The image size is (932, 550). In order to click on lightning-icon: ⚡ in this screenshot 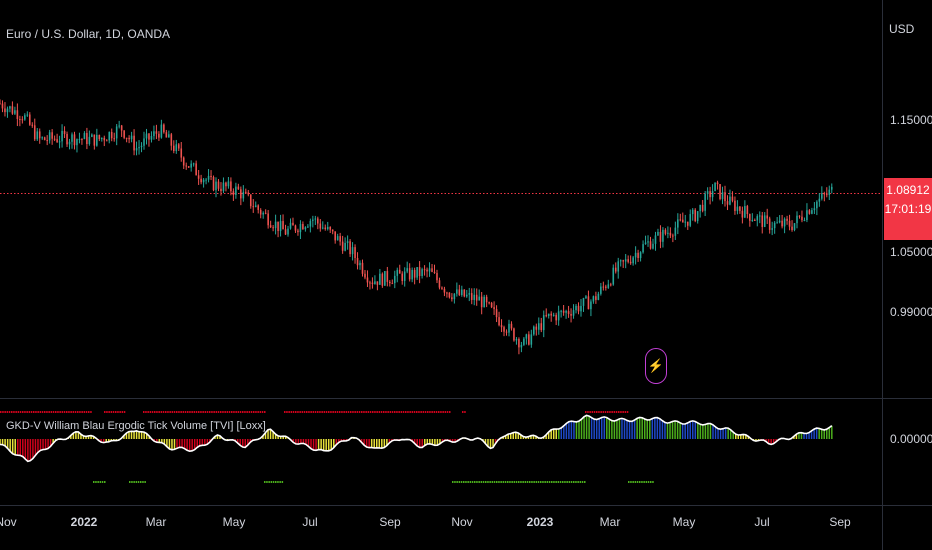, I will do `click(656, 366)`.